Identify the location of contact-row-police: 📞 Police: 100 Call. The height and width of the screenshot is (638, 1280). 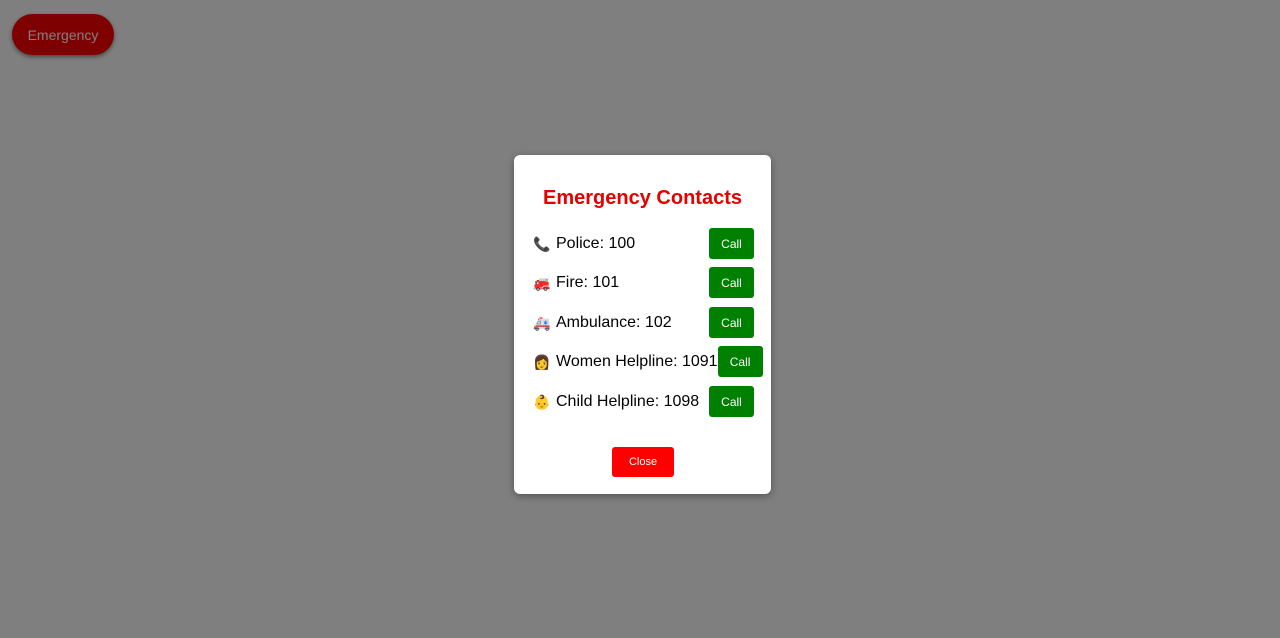
(643, 243).